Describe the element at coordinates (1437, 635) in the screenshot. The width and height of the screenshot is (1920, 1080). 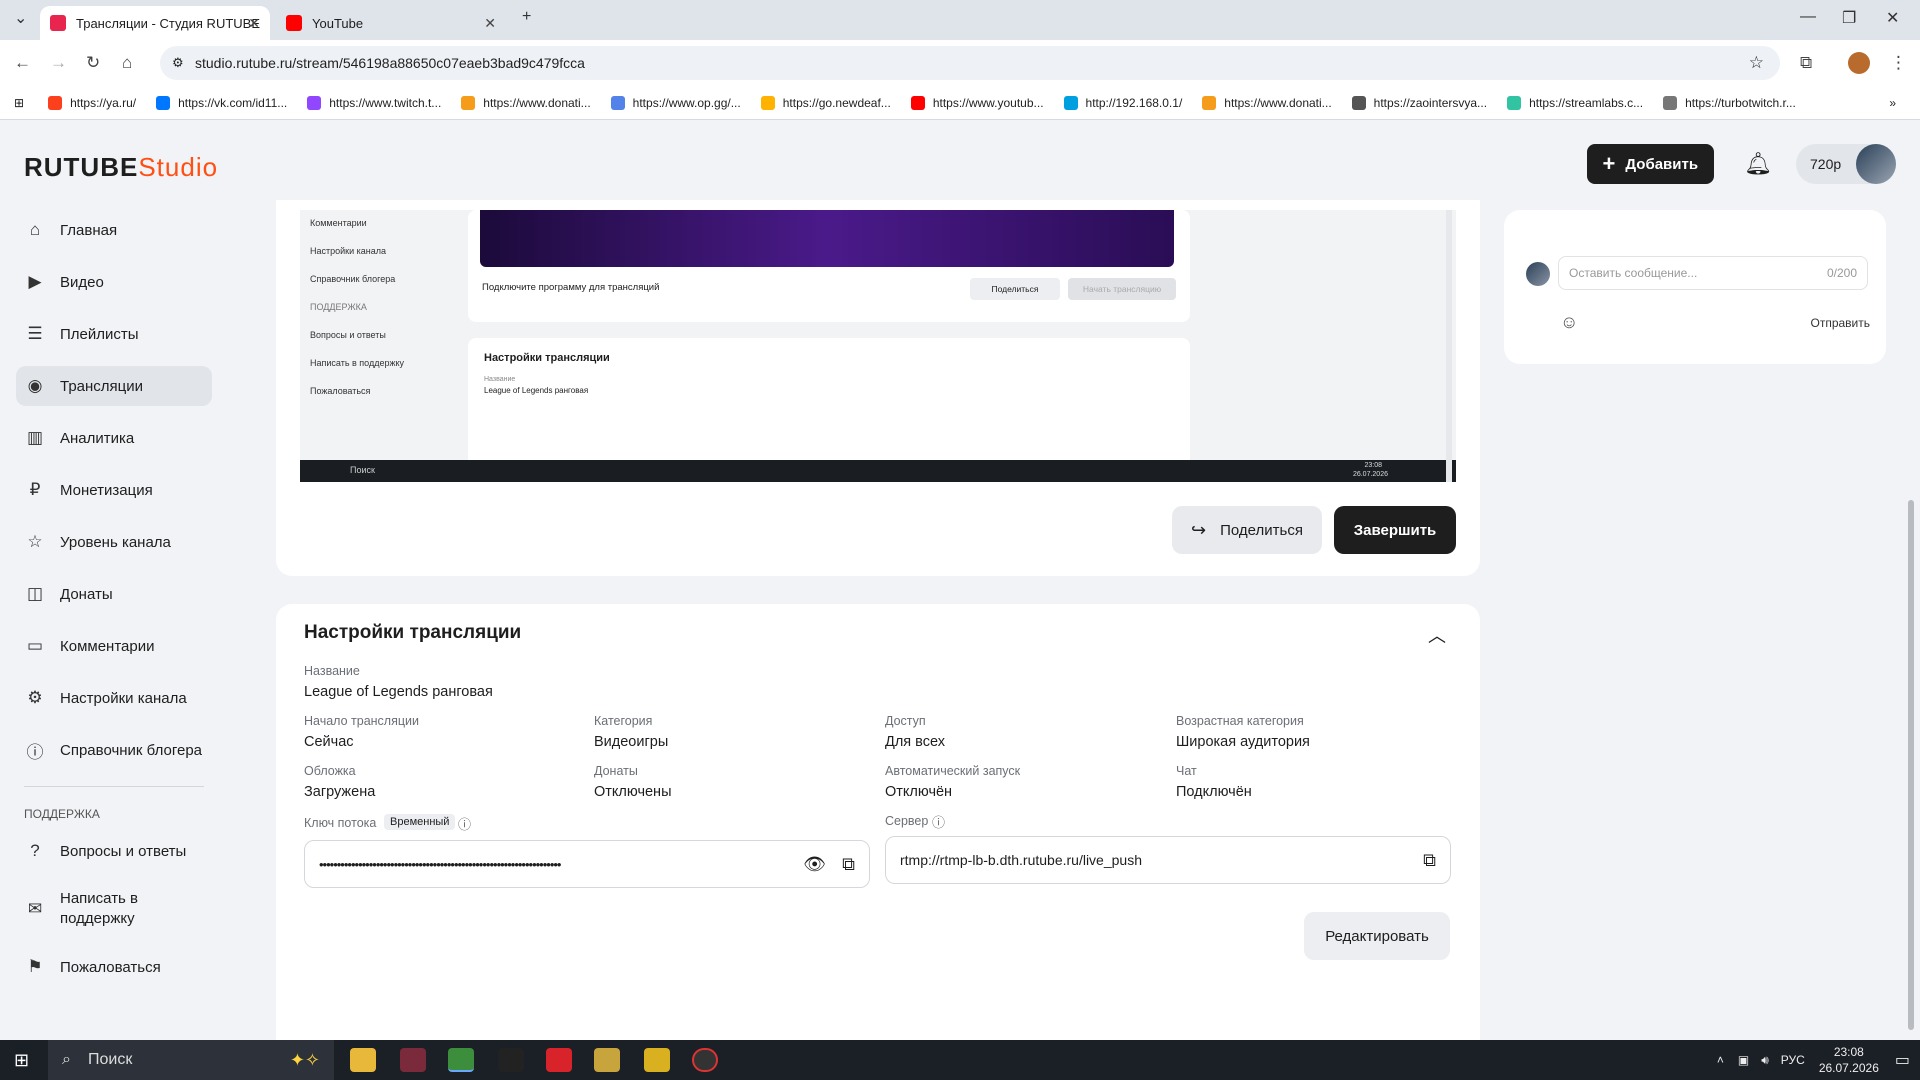
I see `collapse-icon: ︿` at that location.